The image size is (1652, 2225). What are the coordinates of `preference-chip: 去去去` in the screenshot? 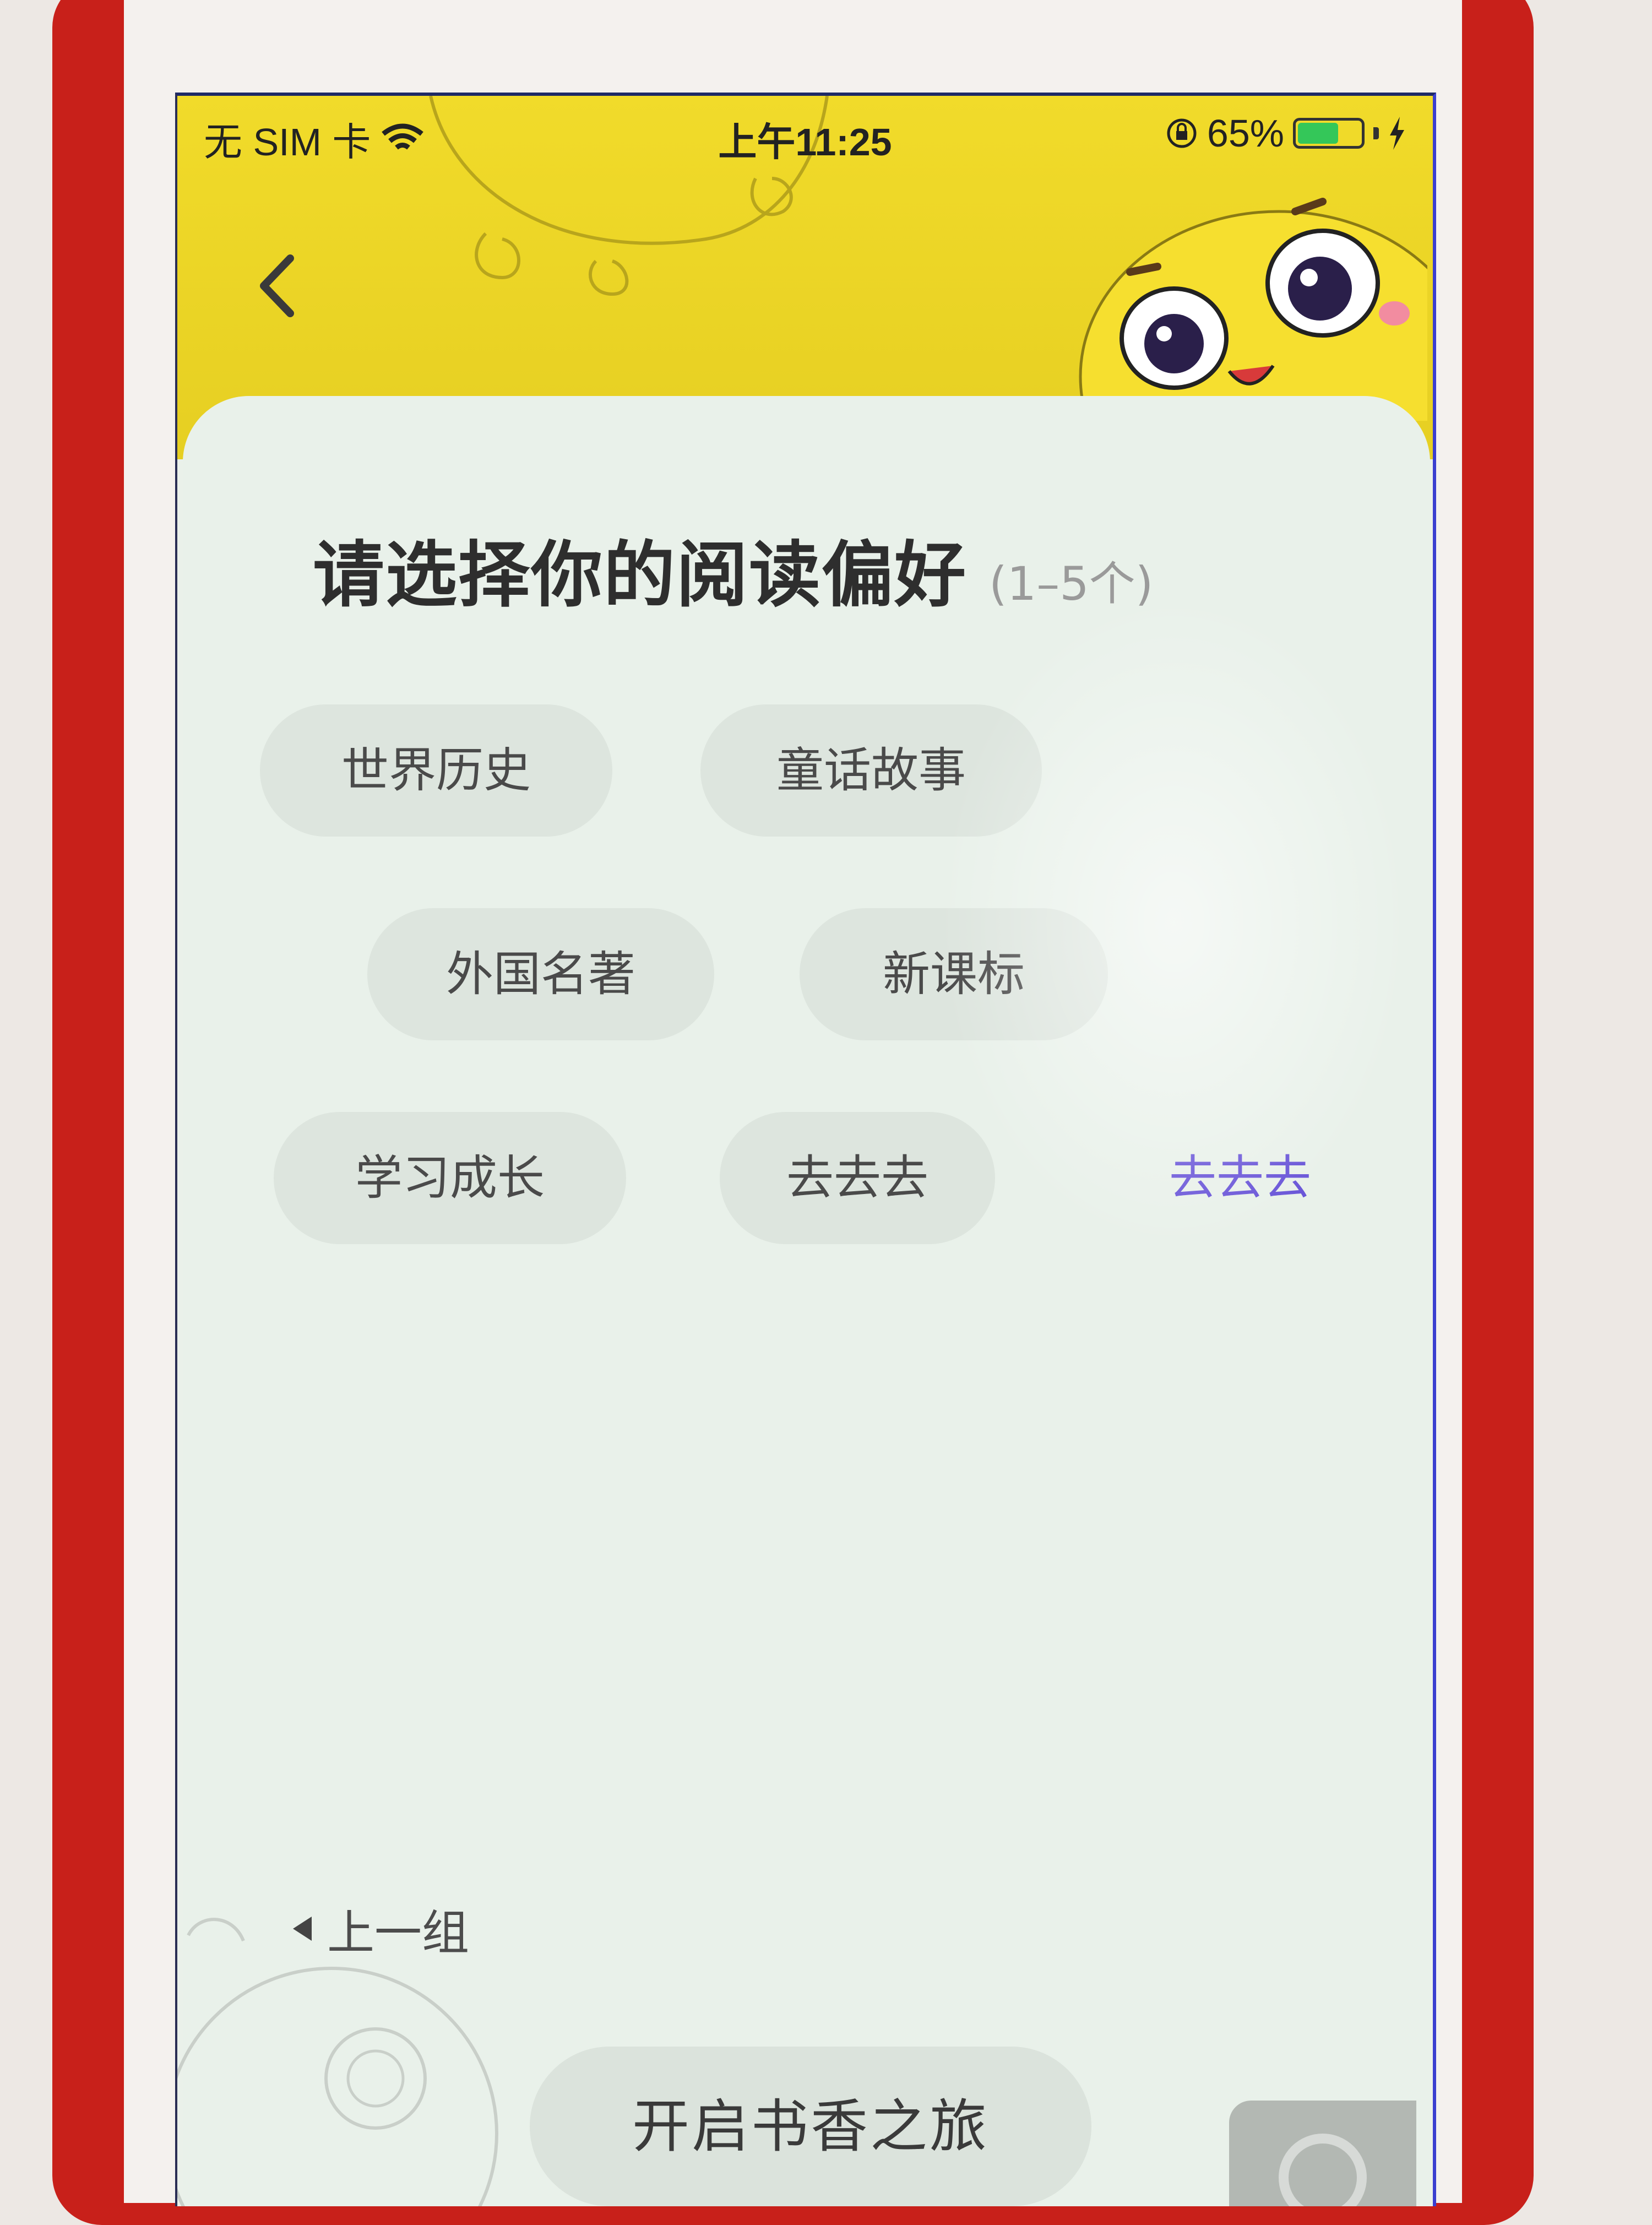 It's located at (857, 1178).